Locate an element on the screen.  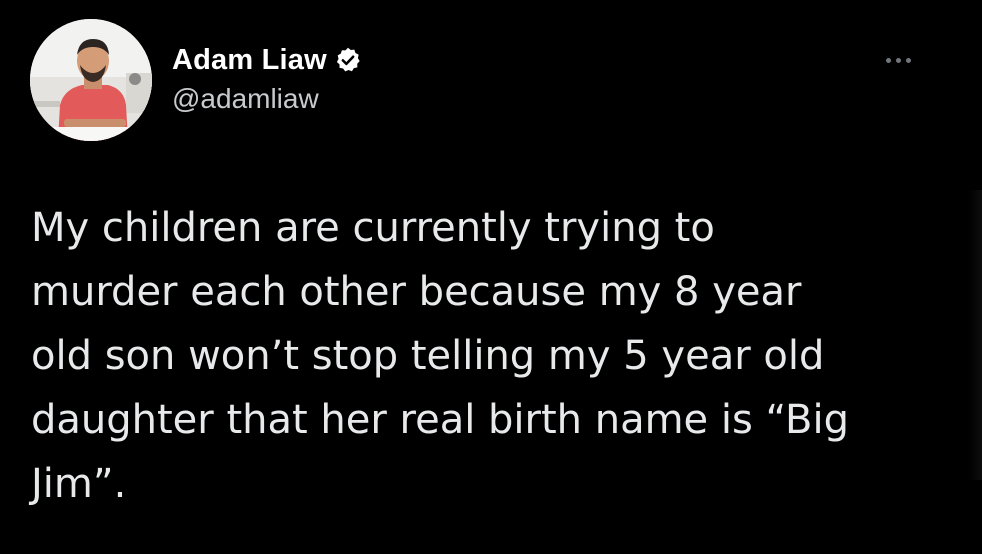
avatar-photo-icon is located at coordinates (91, 80).